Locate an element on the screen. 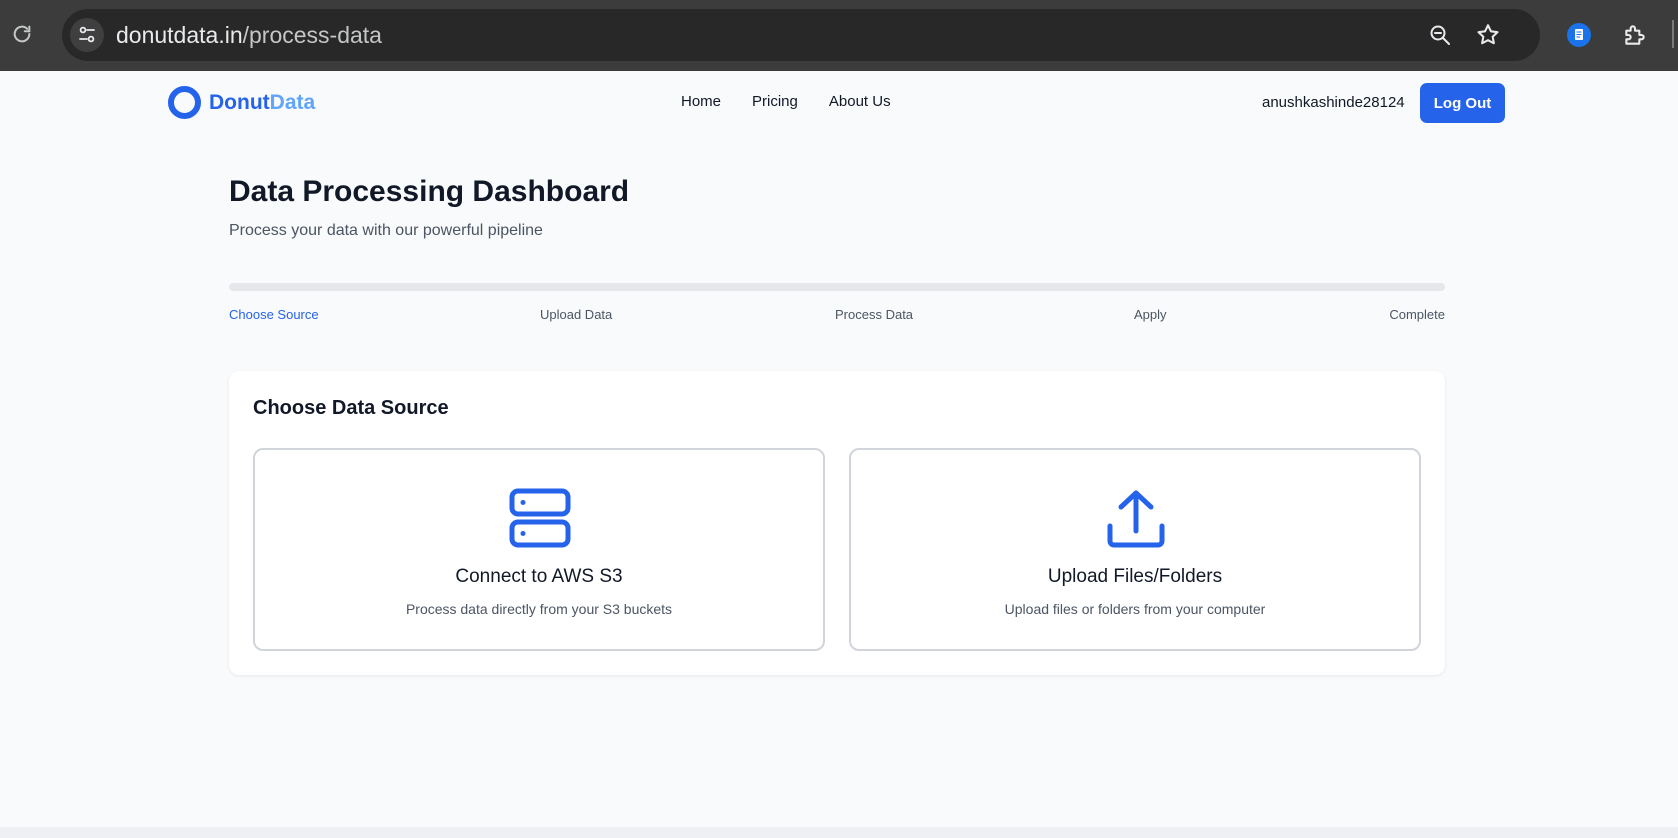 The height and width of the screenshot is (838, 1678). donut-logo-icon is located at coordinates (184, 102).